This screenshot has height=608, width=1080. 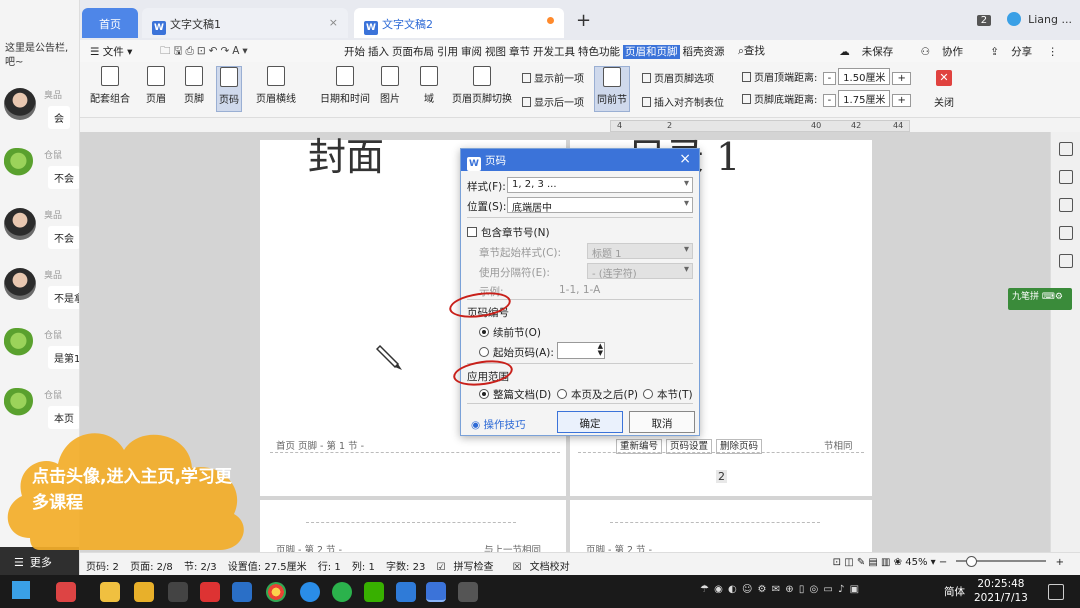 What do you see at coordinates (721, 476) in the screenshot?
I see `page-number: 2` at bounding box center [721, 476].